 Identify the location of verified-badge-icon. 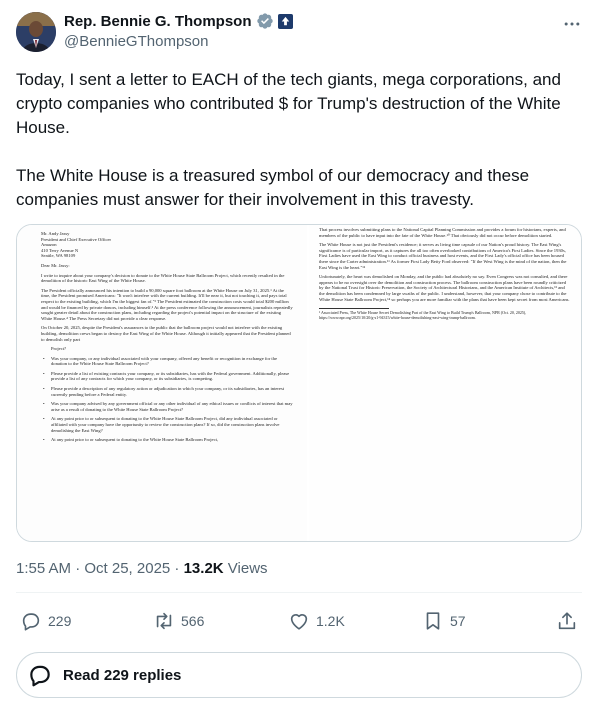
(265, 21).